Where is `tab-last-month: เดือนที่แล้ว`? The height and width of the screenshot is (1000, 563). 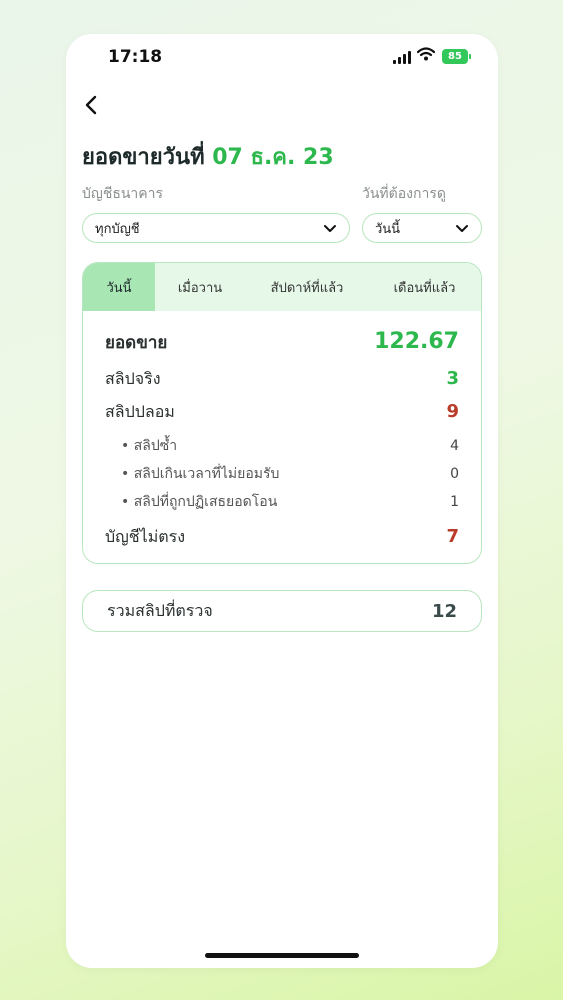 tab-last-month: เดือนที่แล้ว is located at coordinates (424, 287).